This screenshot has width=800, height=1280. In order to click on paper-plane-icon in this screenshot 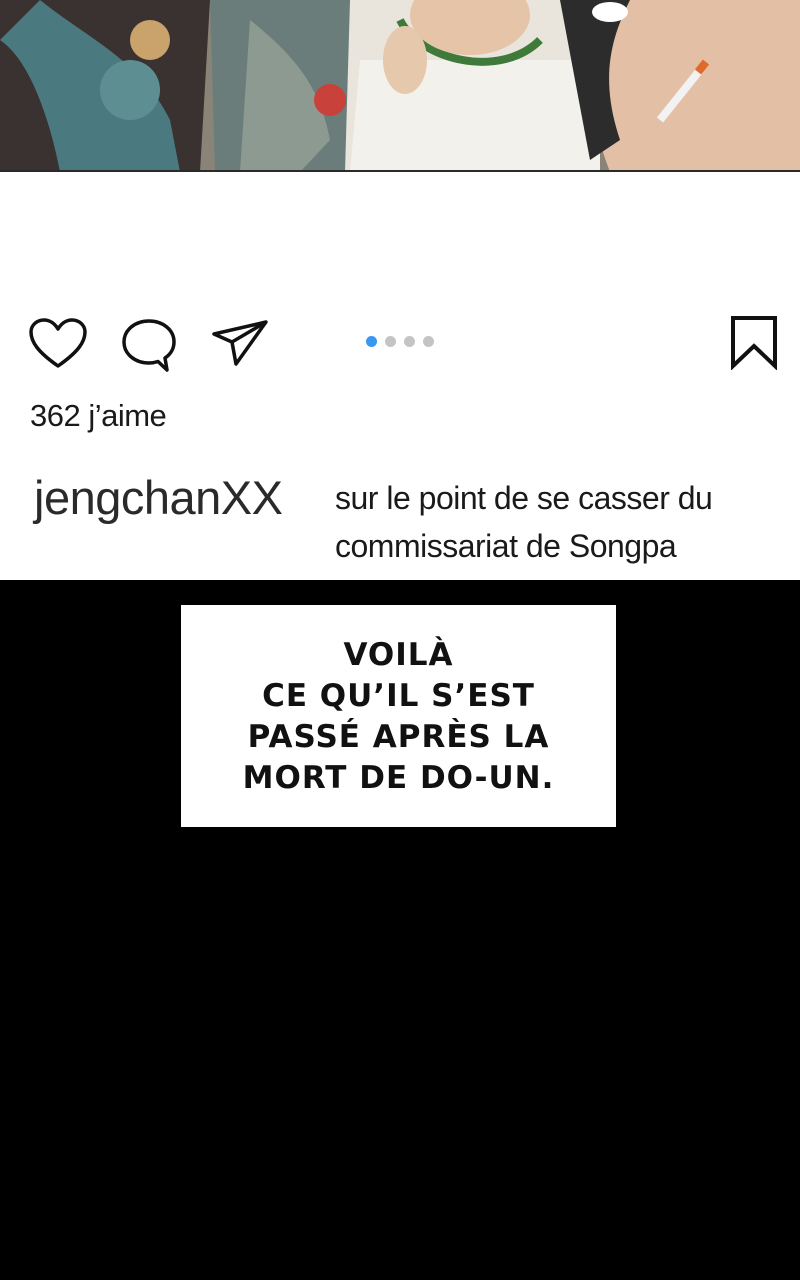, I will do `click(240, 343)`.